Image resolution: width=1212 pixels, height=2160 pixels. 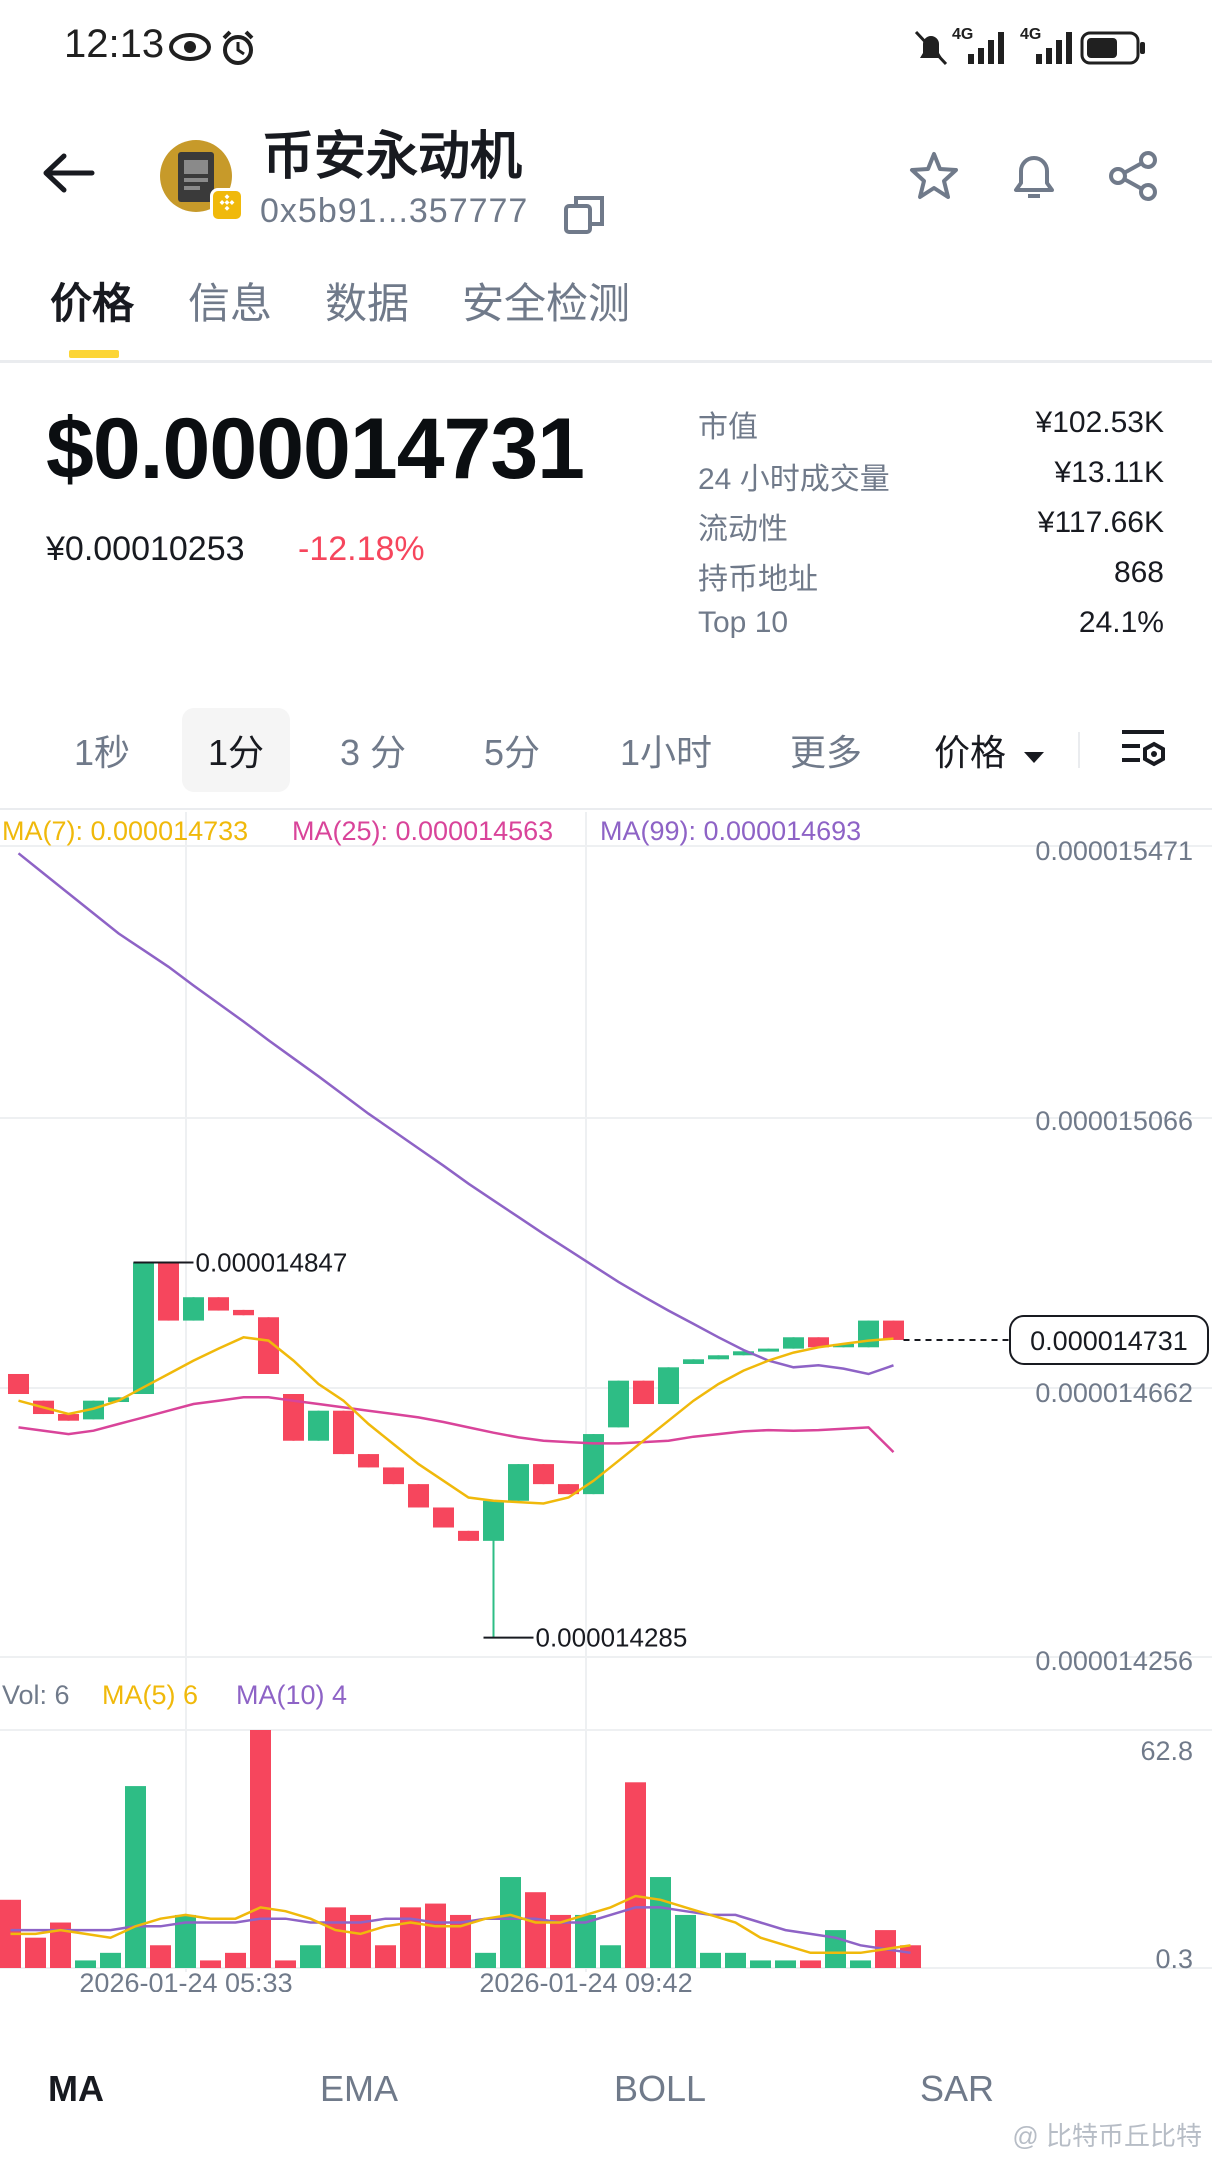 What do you see at coordinates (512, 750) in the screenshot?
I see `interval-5m: 5分` at bounding box center [512, 750].